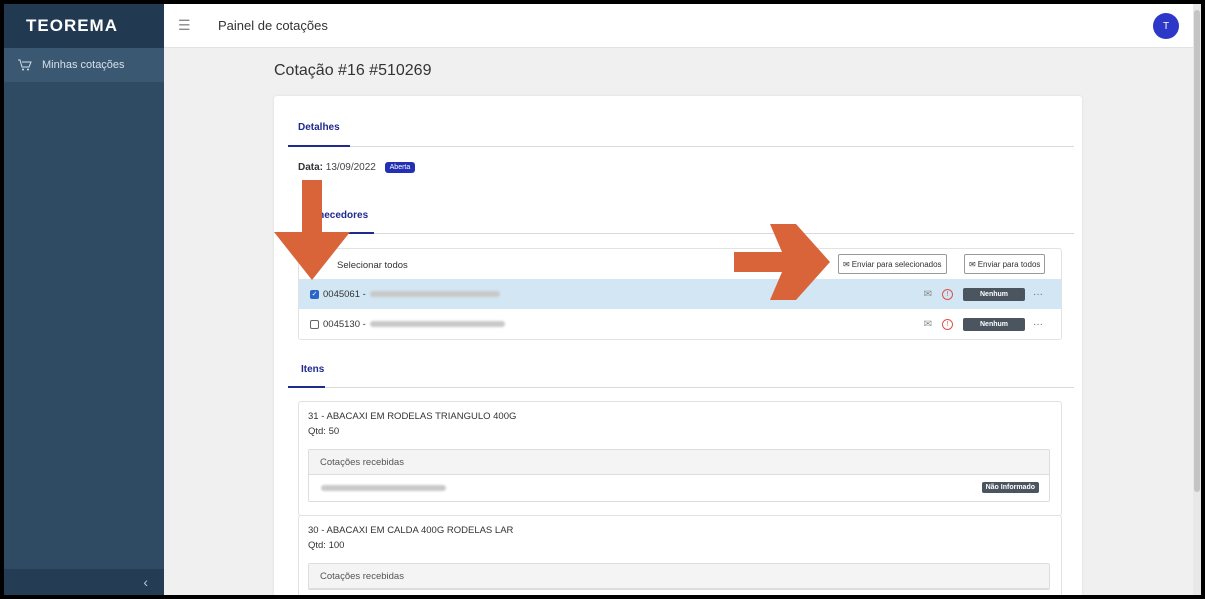 This screenshot has width=1205, height=599. I want to click on date-line: Data: 13/09/2022 Aberta, so click(357, 167).